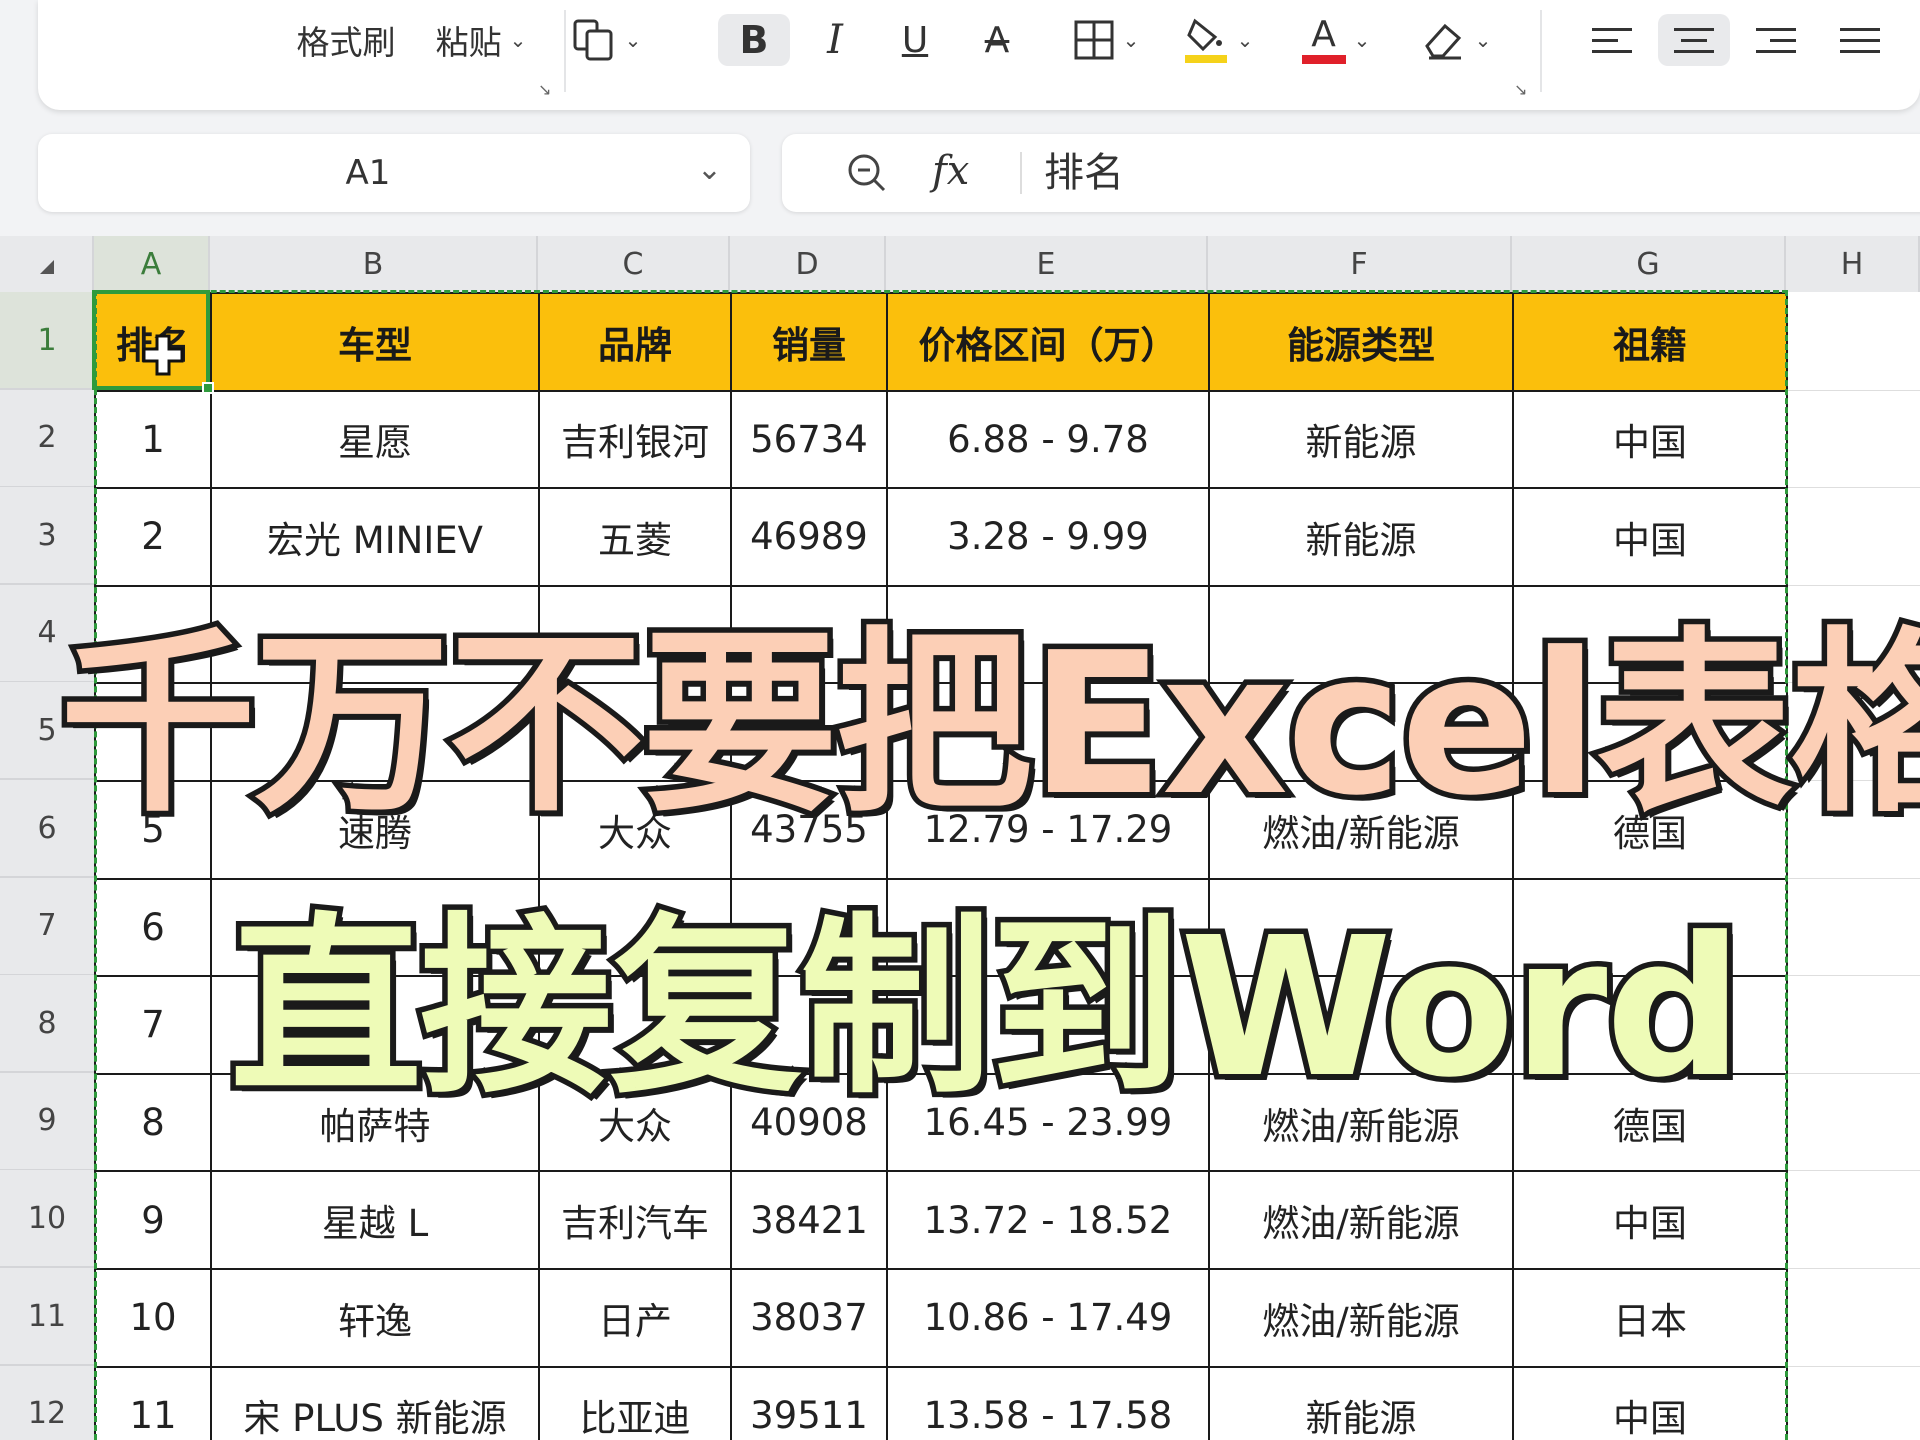 Image resolution: width=1920 pixels, height=1440 pixels. I want to click on header-cell: 车型, so click(375, 342).